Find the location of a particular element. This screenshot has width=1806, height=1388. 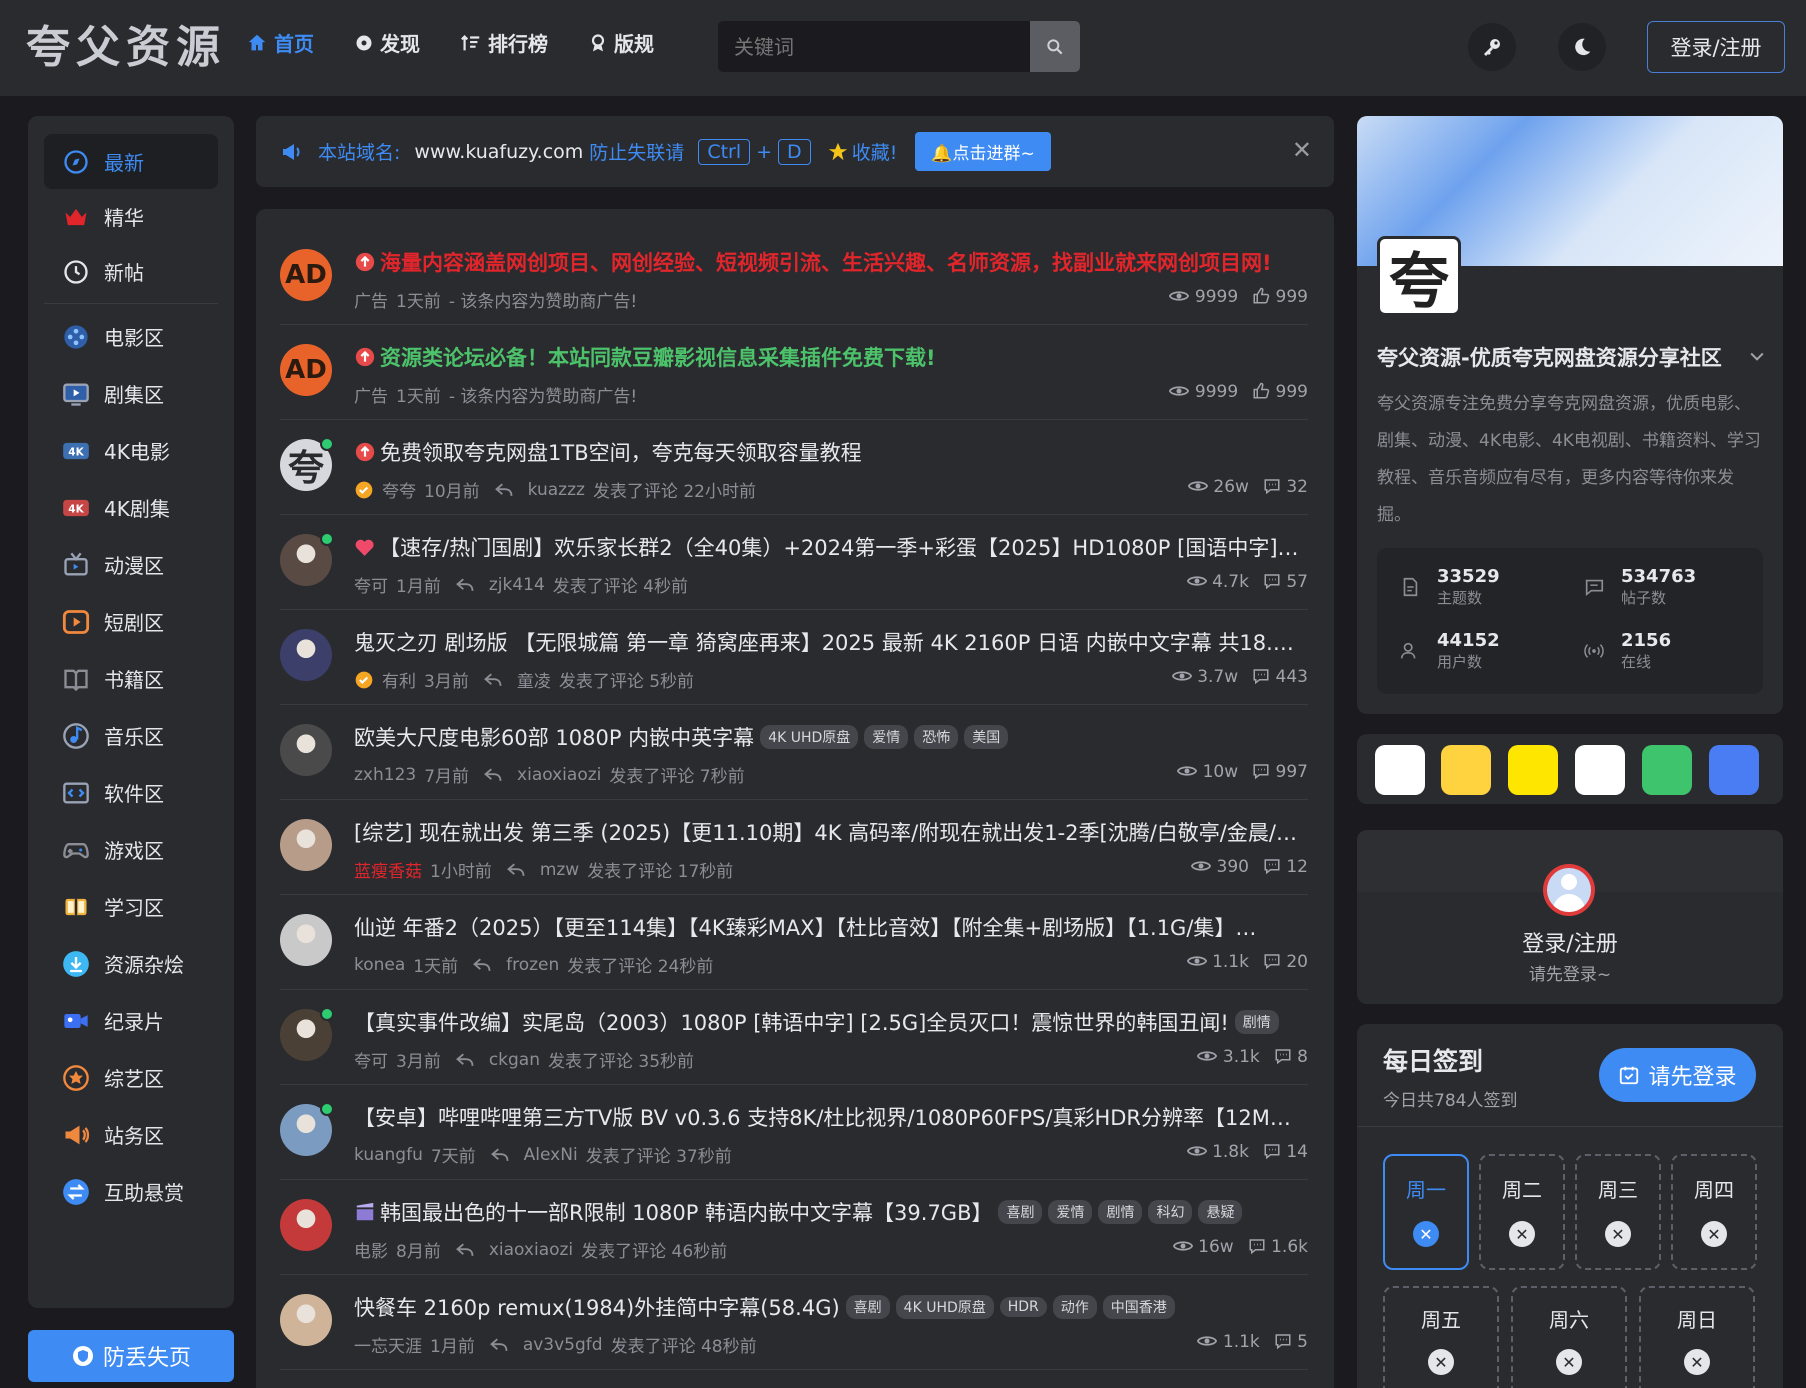

site-logo: 夸父资源 is located at coordinates (126, 48).